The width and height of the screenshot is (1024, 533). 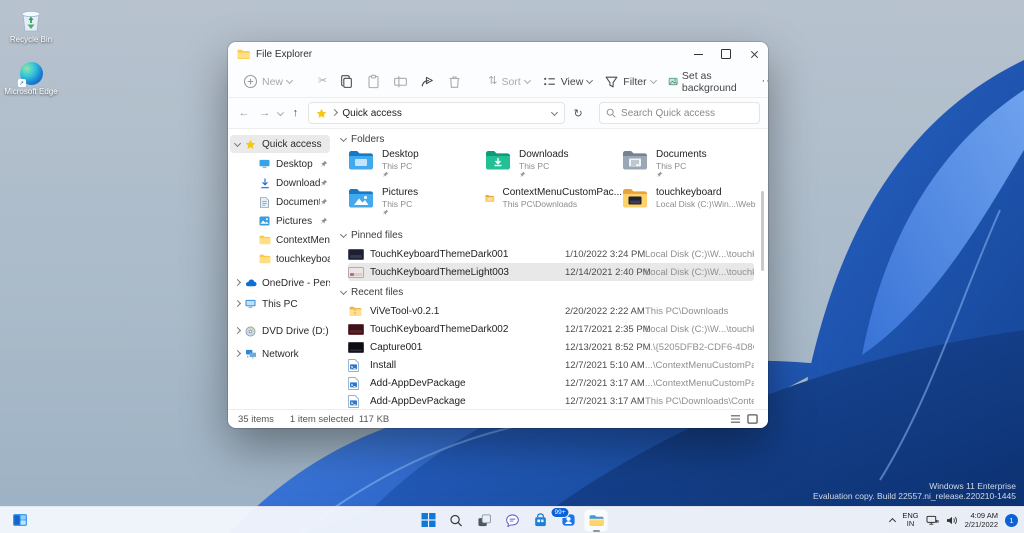 I want to click on copy-button, so click(x=346, y=81).